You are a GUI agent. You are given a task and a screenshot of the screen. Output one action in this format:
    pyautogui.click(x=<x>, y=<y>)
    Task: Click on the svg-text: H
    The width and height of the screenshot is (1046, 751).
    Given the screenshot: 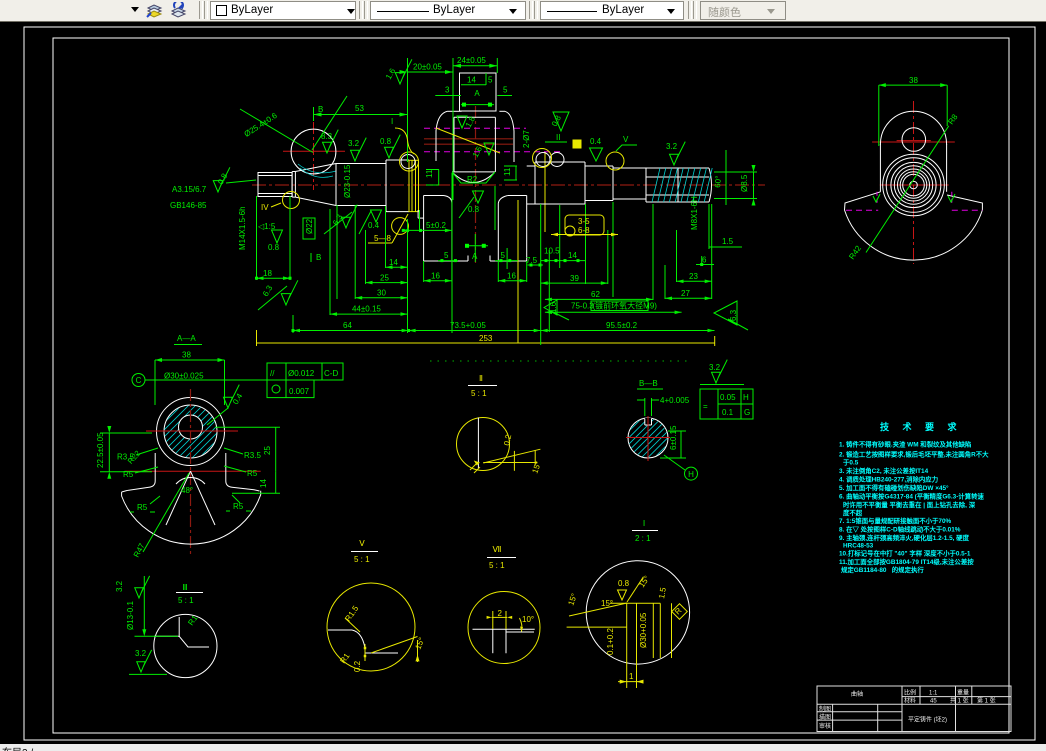 What is the action you would take?
    pyautogui.click(x=746, y=397)
    